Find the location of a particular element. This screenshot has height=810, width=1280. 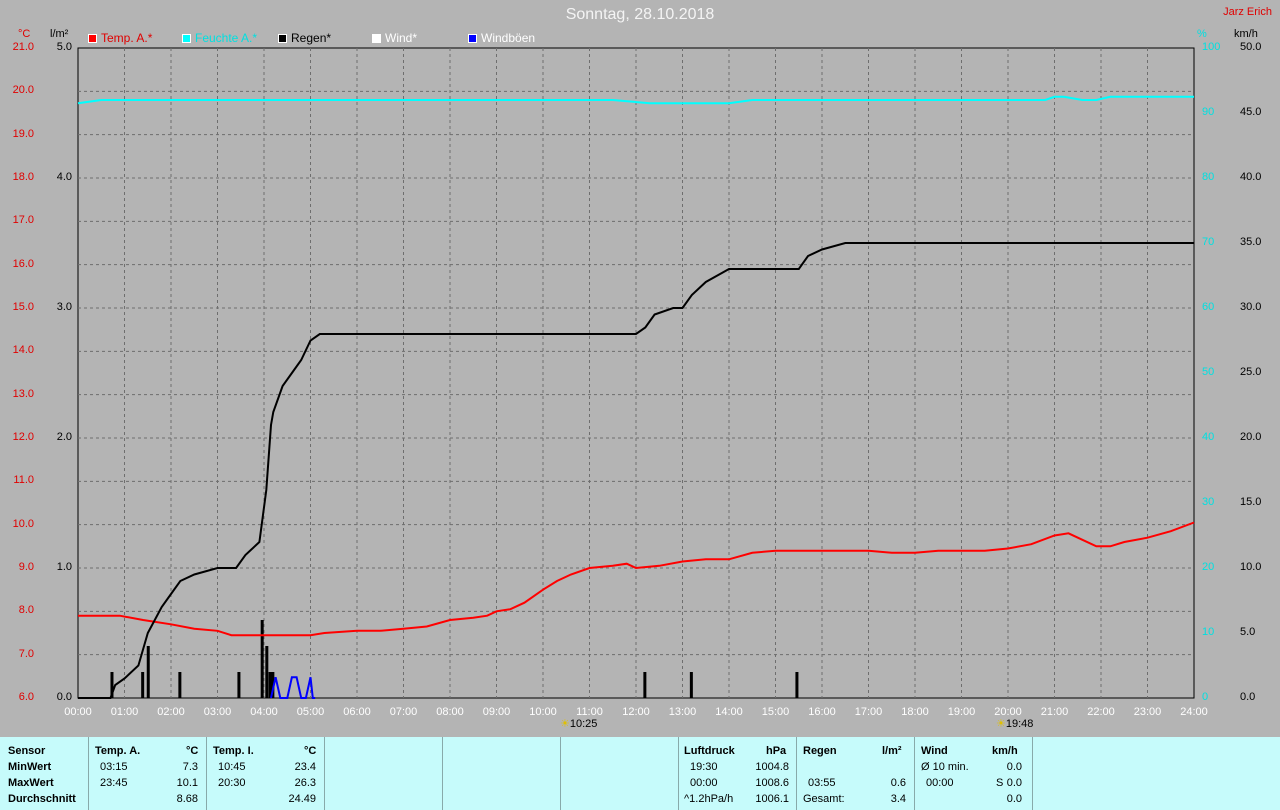

humidity-tick-label: 50 is located at coordinates (1208, 372).